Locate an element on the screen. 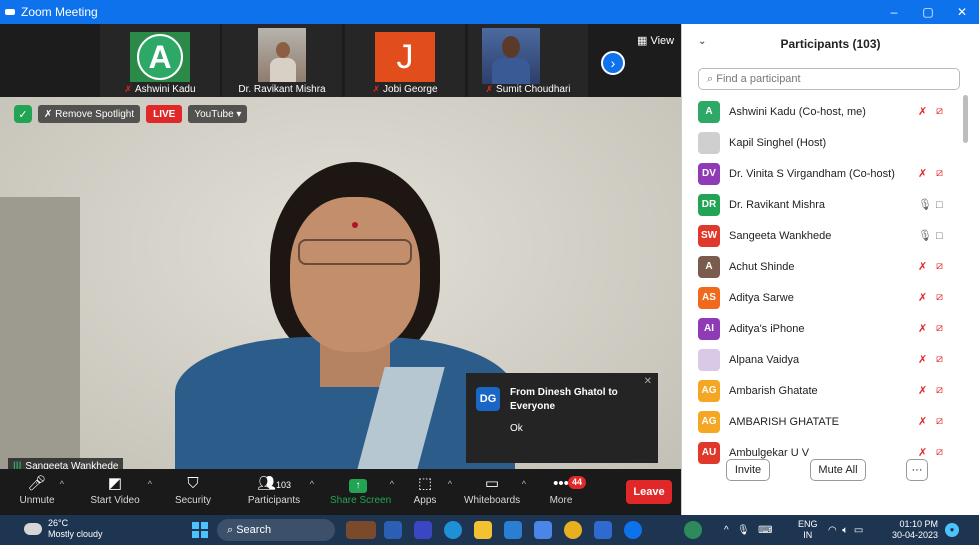  participant-row: AI Aditya's iPhone ✗ ⧄ is located at coordinates (827, 328).